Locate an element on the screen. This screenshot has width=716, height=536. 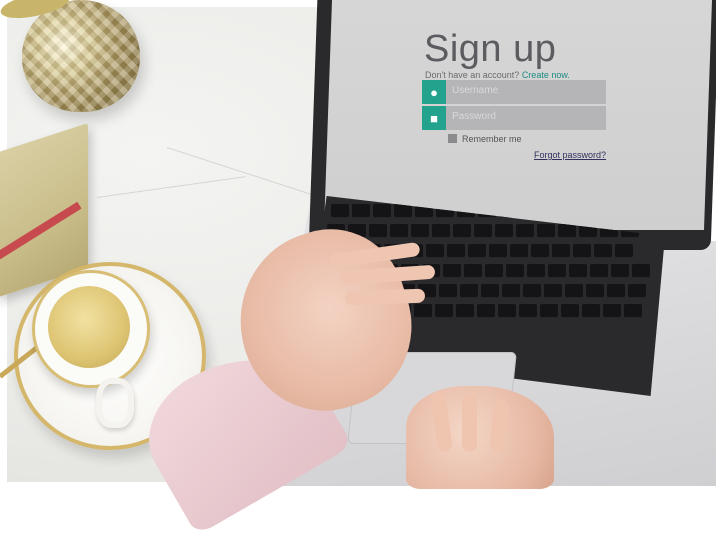
pineapple-ornament-icon is located at coordinates (81, 56).